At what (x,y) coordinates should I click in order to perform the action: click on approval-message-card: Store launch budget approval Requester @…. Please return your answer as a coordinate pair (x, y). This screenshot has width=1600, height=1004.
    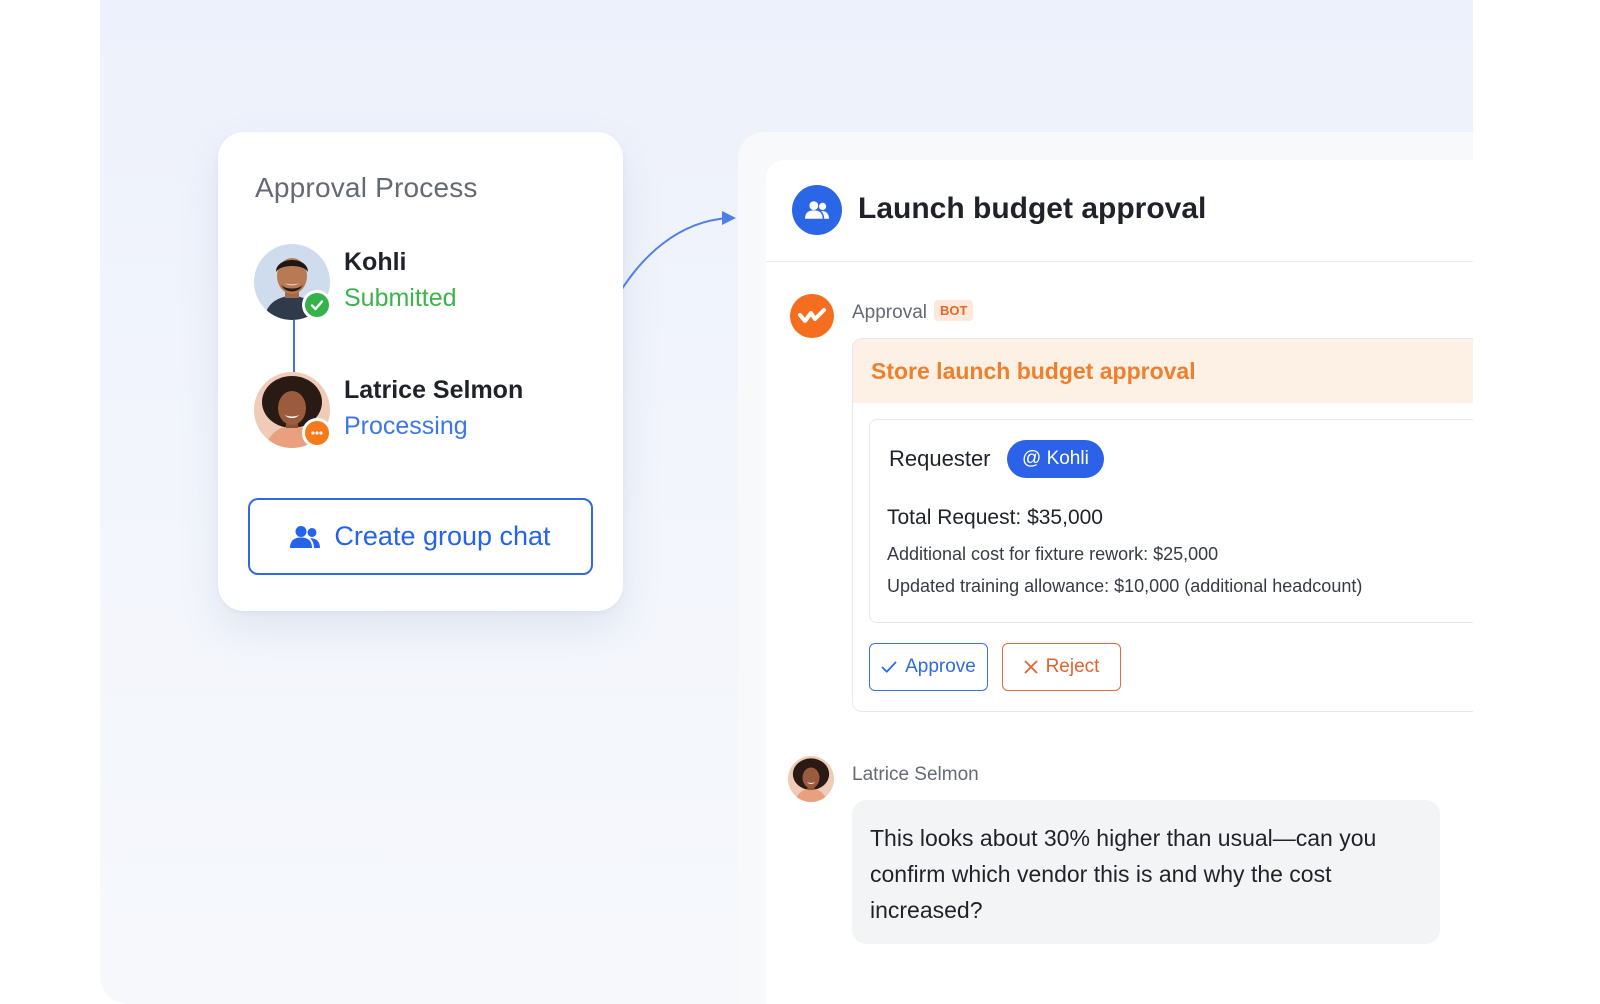
    Looking at the image, I should click on (1162, 525).